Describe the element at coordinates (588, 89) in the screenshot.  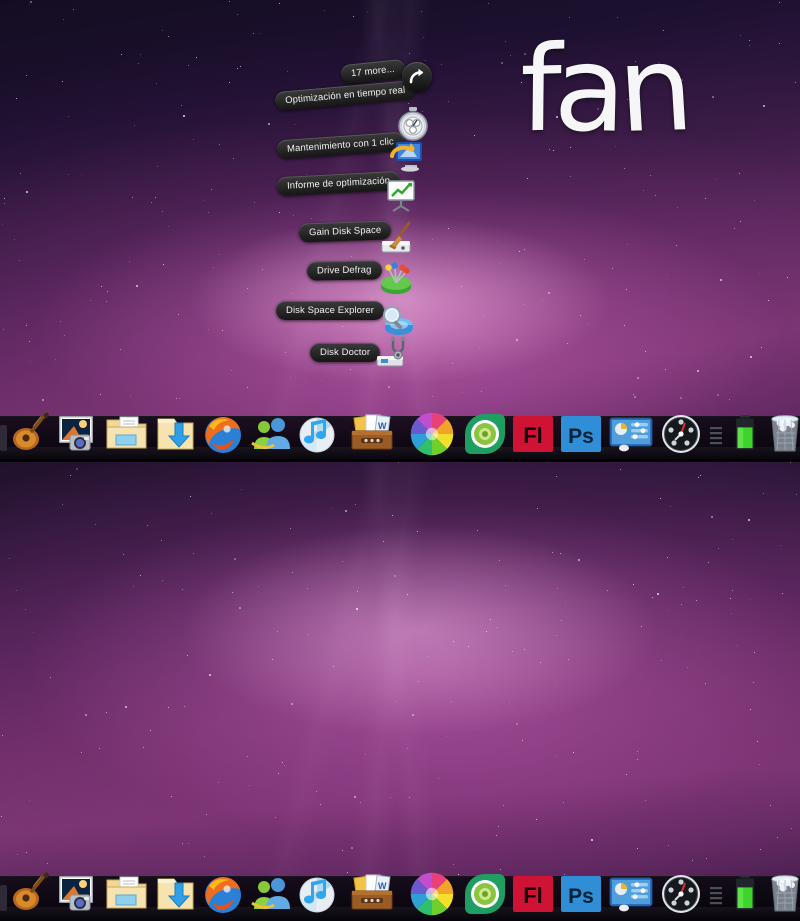
I see `sketch-letter: a` at that location.